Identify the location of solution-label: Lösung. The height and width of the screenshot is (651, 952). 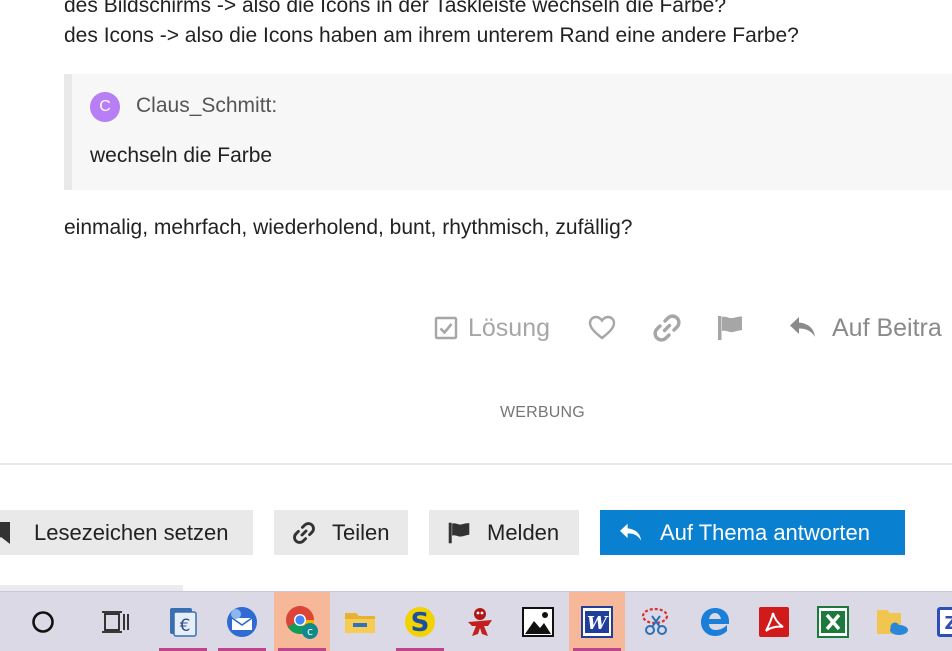
(509, 327).